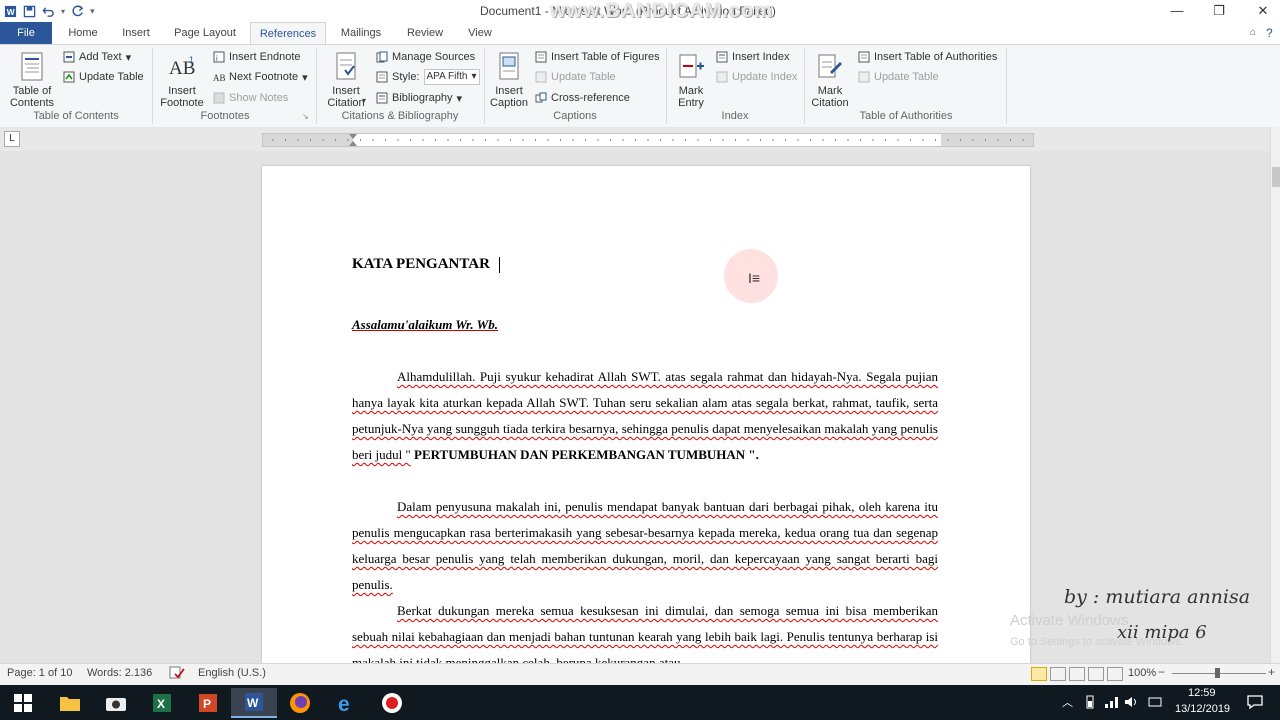  I want to click on minimize-button: —, so click(1177, 11).